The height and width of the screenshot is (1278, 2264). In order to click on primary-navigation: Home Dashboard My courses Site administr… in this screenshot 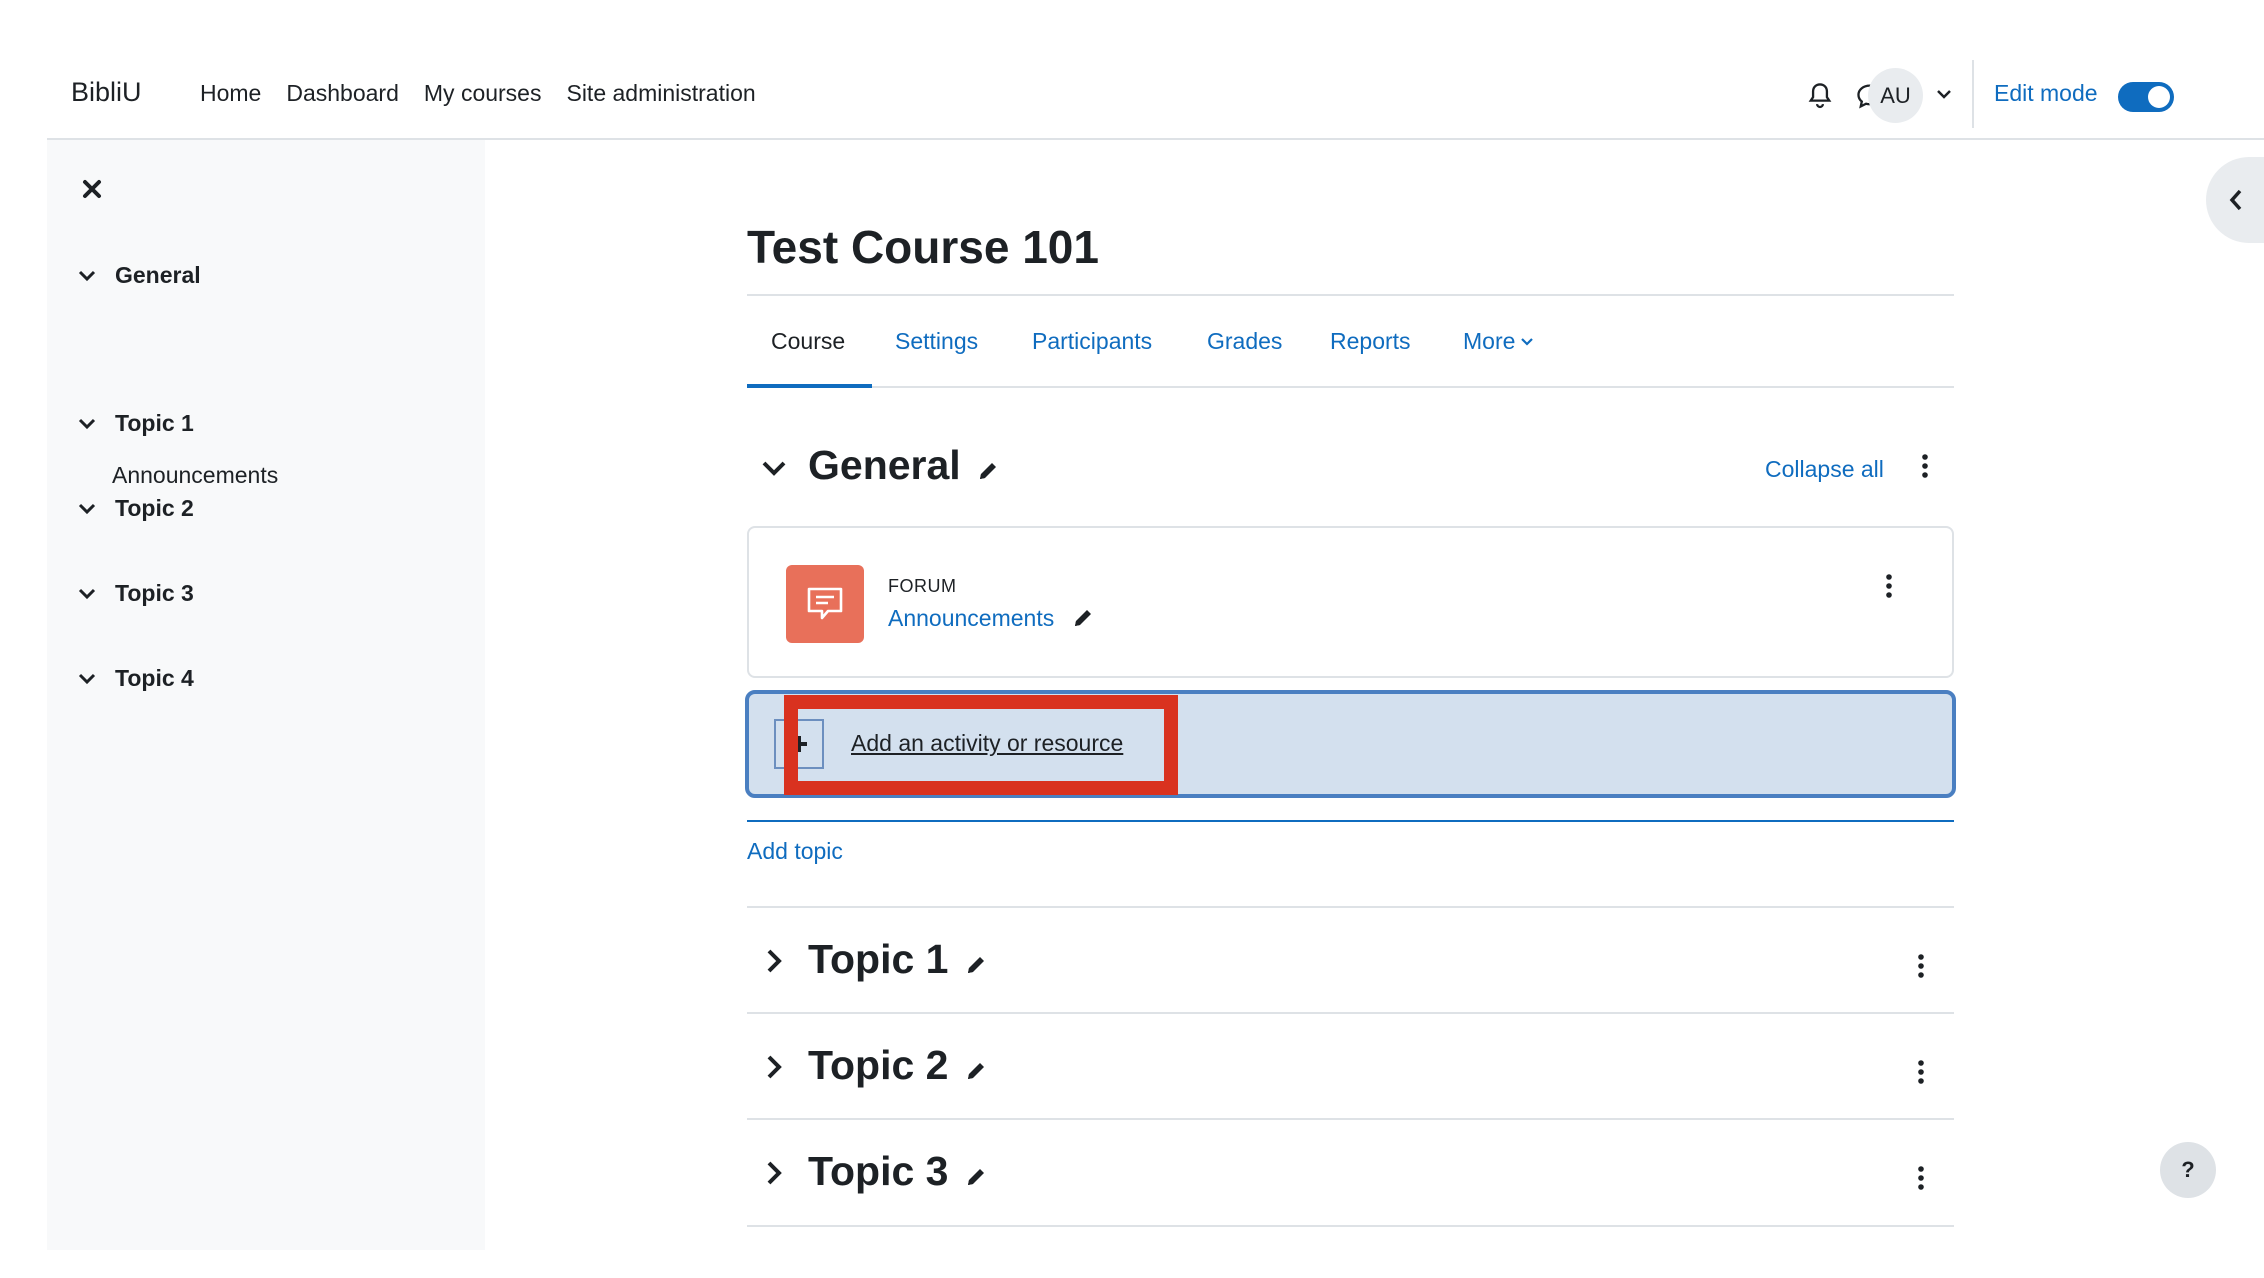, I will do `click(478, 93)`.